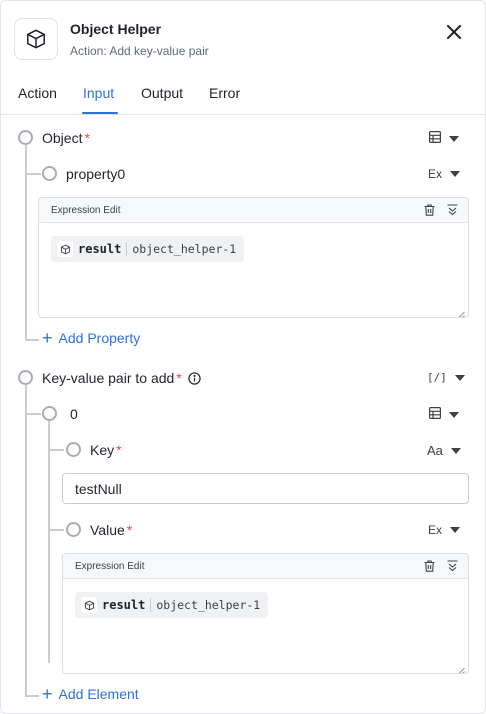 This screenshot has width=486, height=714. Describe the element at coordinates (444, 530) in the screenshot. I see `value-type-selector: Ex` at that location.